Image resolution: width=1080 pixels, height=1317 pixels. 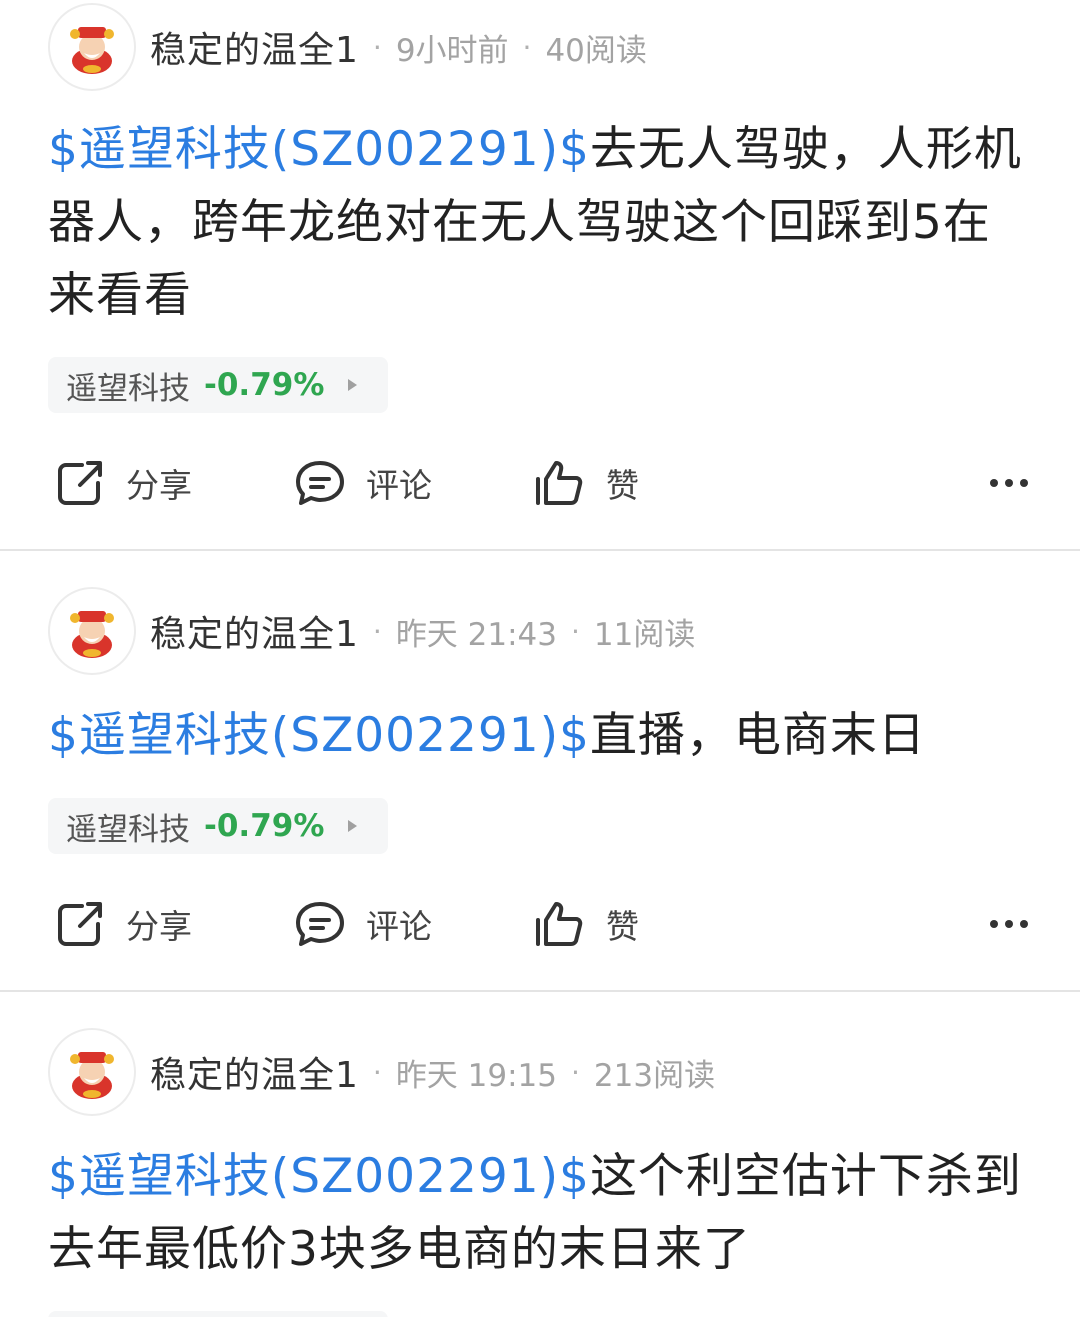 I want to click on post-header: 稳定的温全1 · 9小时前 · 40阅读, so click(x=347, y=47).